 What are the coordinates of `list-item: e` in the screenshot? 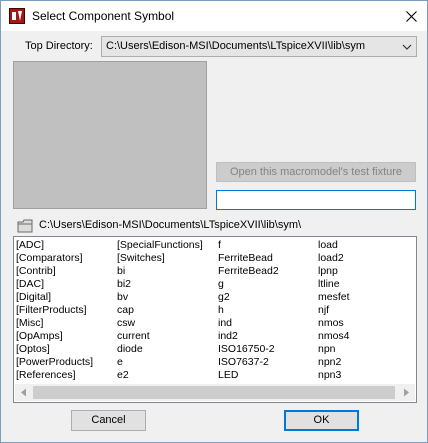 It's located at (166, 362).